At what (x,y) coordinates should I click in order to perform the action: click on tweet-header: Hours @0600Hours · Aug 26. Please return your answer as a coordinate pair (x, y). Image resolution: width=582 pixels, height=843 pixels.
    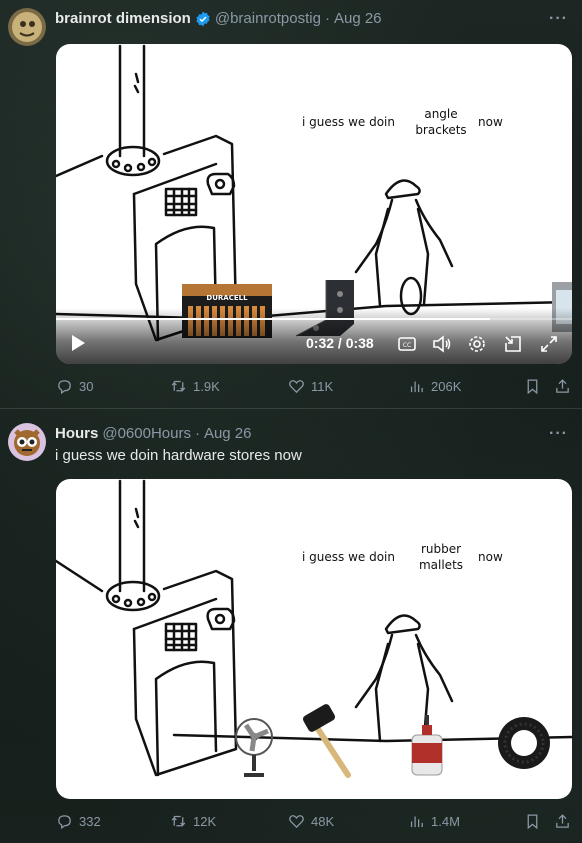
    Looking at the image, I should click on (153, 433).